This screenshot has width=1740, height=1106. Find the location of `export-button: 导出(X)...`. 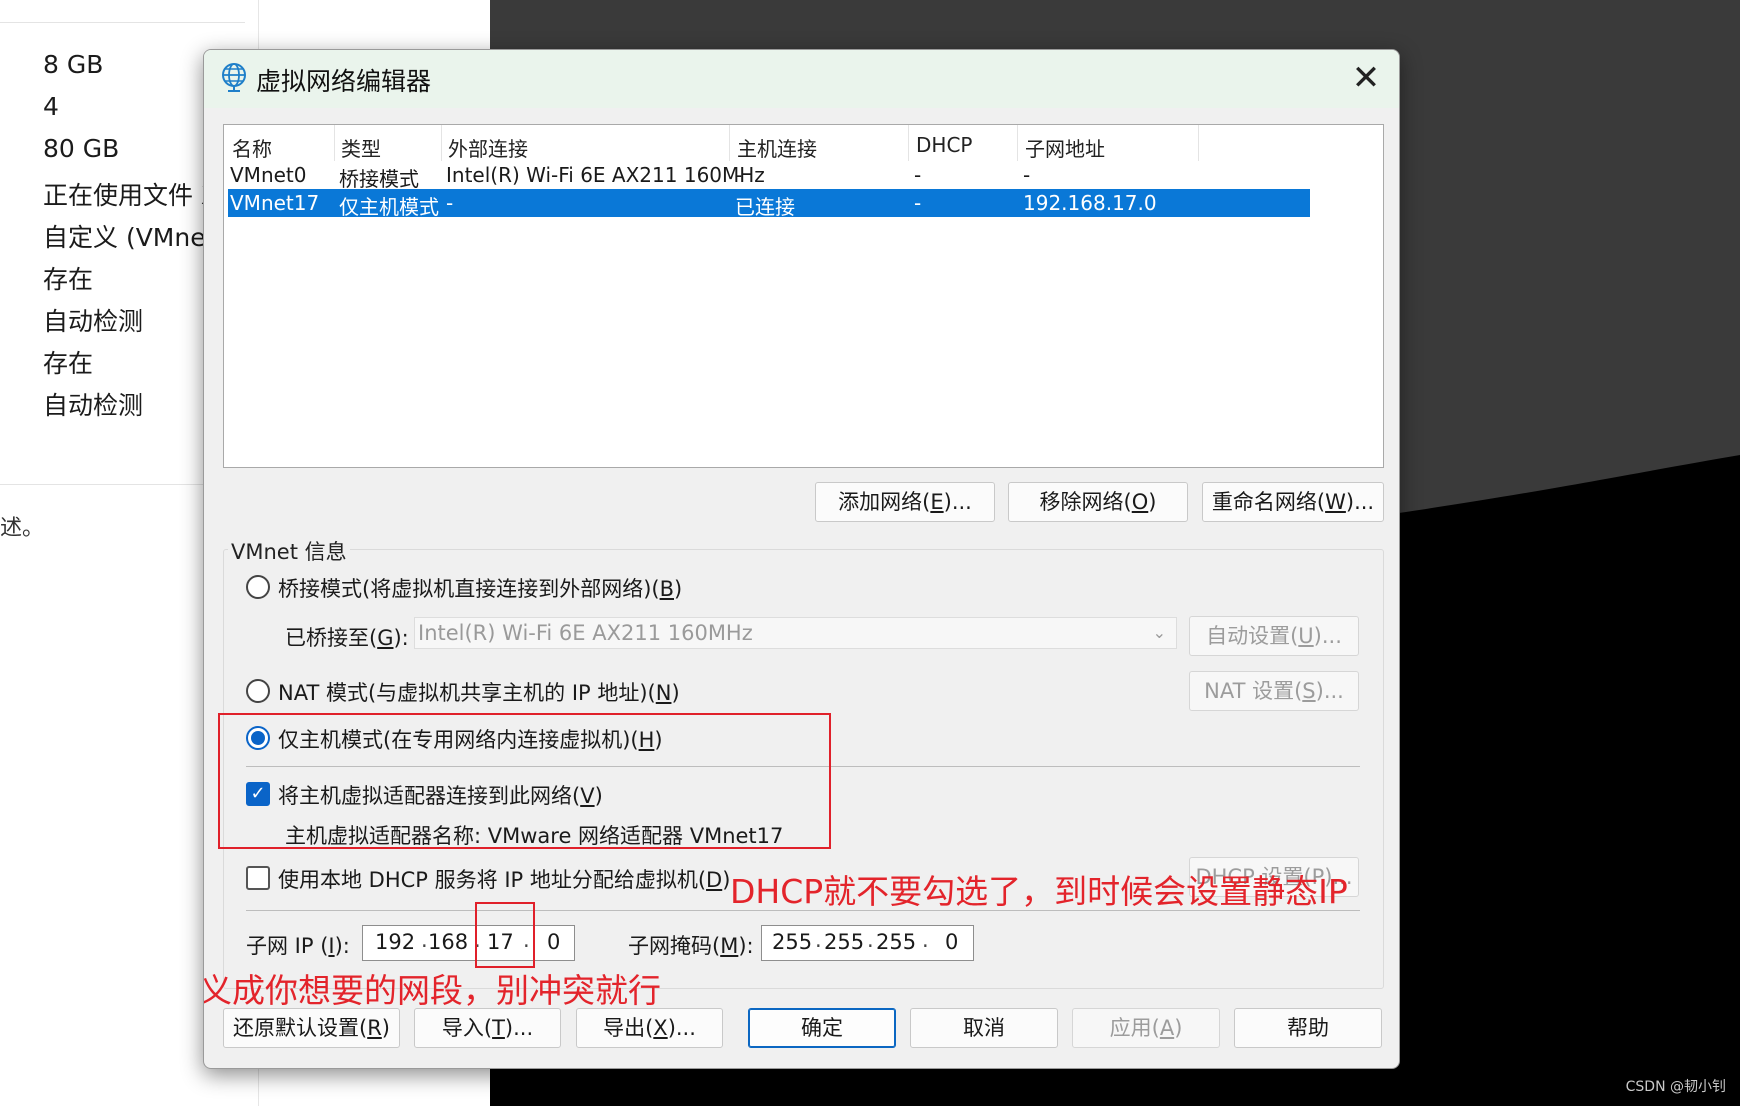

export-button: 导出(X)... is located at coordinates (649, 1028).